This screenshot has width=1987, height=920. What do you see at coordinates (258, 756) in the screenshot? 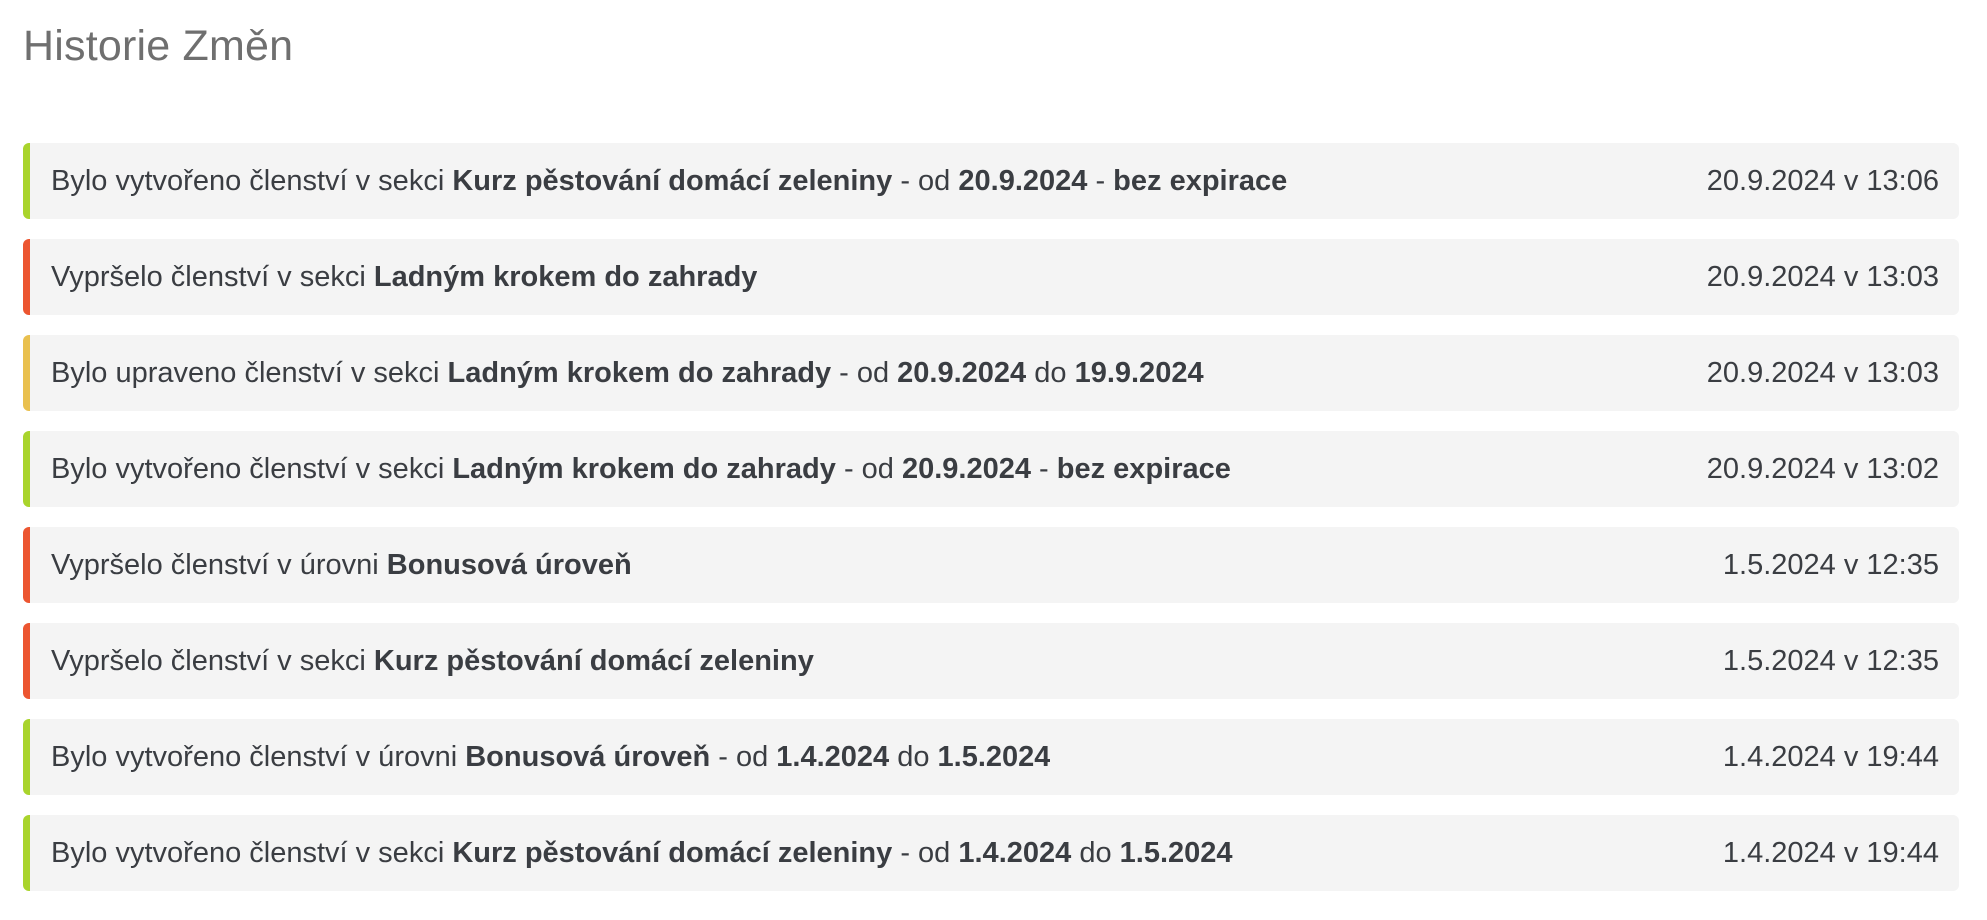
I see `history-item-fragment: Bylo vytvořeno členství v úrovni` at bounding box center [258, 756].